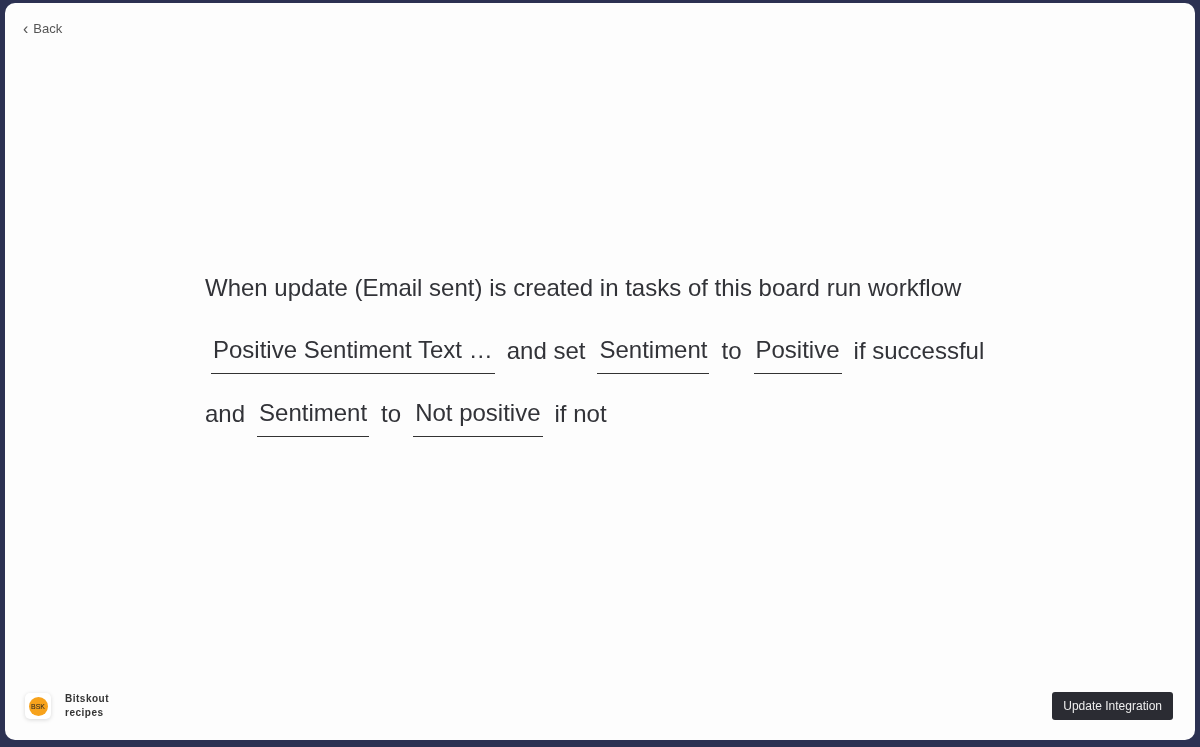 The width and height of the screenshot is (1200, 747). Describe the element at coordinates (87, 706) in the screenshot. I see `app-name: Bitskout recipes` at that location.